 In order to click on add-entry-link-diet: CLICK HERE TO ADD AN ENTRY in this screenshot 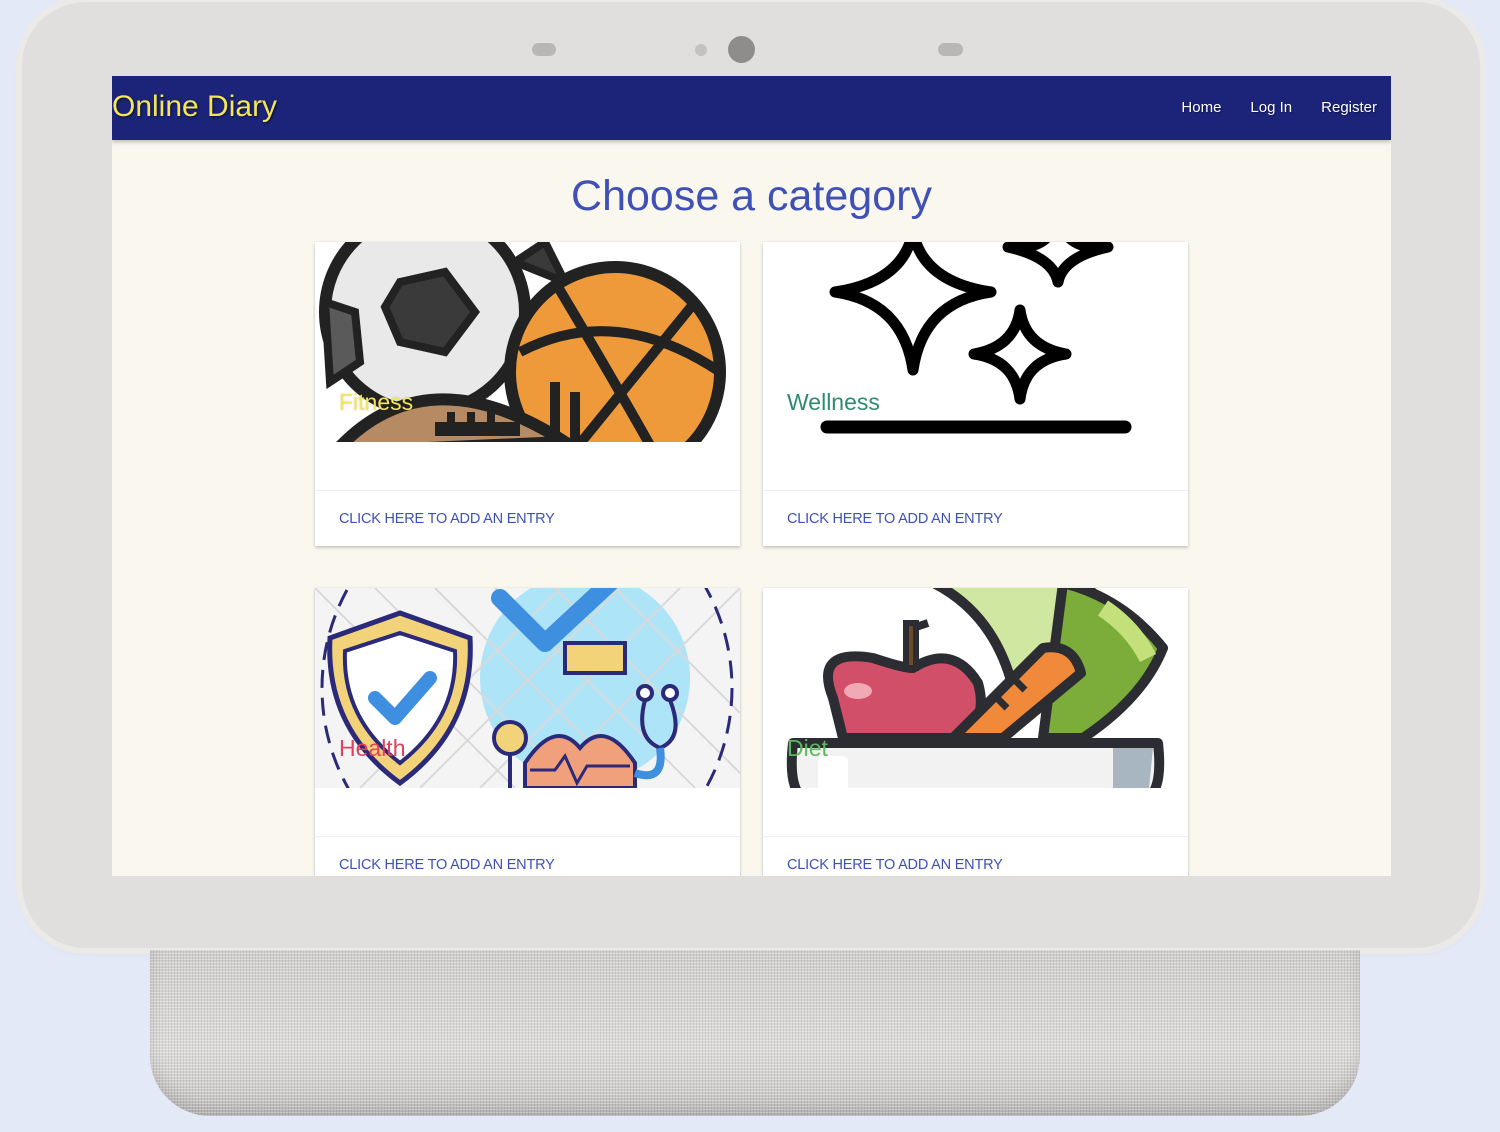, I will do `click(895, 865)`.